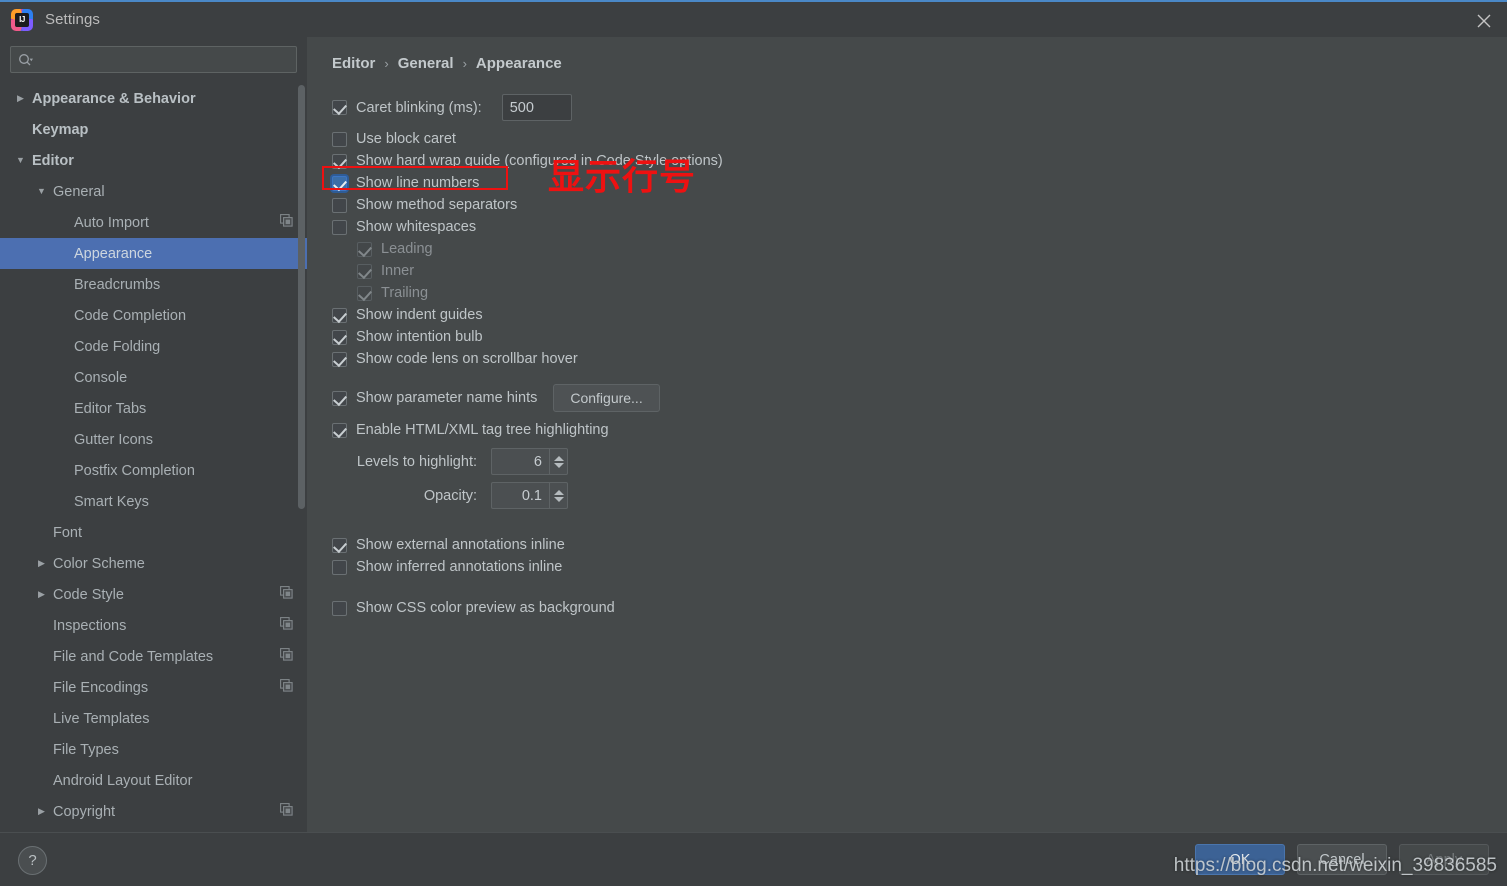  What do you see at coordinates (111, 222) in the screenshot?
I see `sidebar-item-label: Auto Import` at bounding box center [111, 222].